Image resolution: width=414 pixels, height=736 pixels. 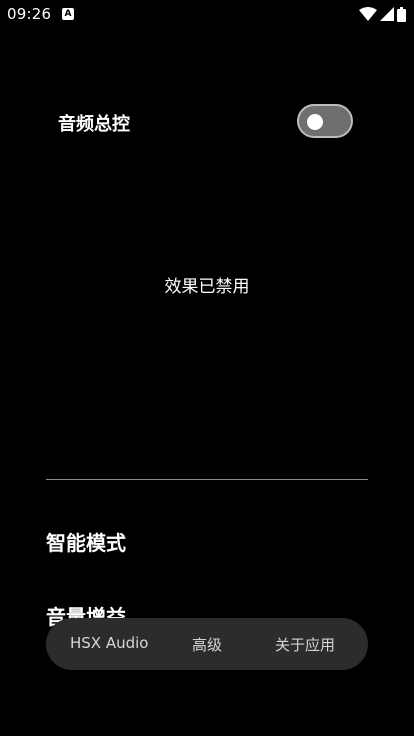 What do you see at coordinates (207, 123) in the screenshot?
I see `master-control-row: 音频总控` at bounding box center [207, 123].